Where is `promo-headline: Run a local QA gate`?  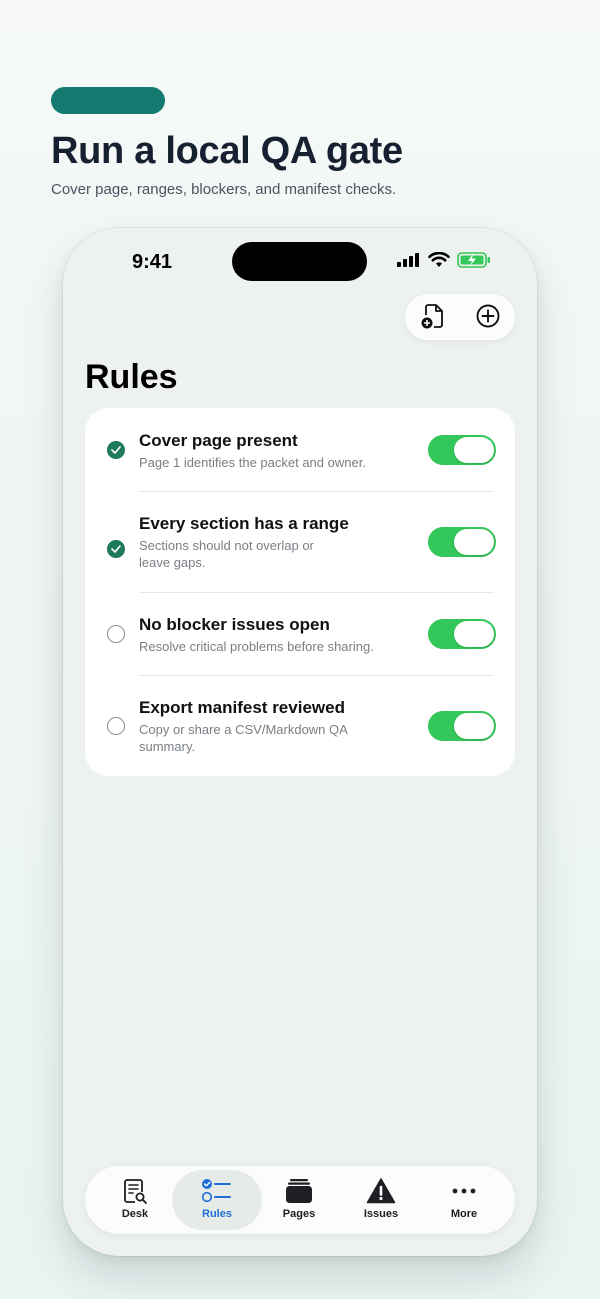
promo-headline: Run a local QA gate is located at coordinates (227, 151).